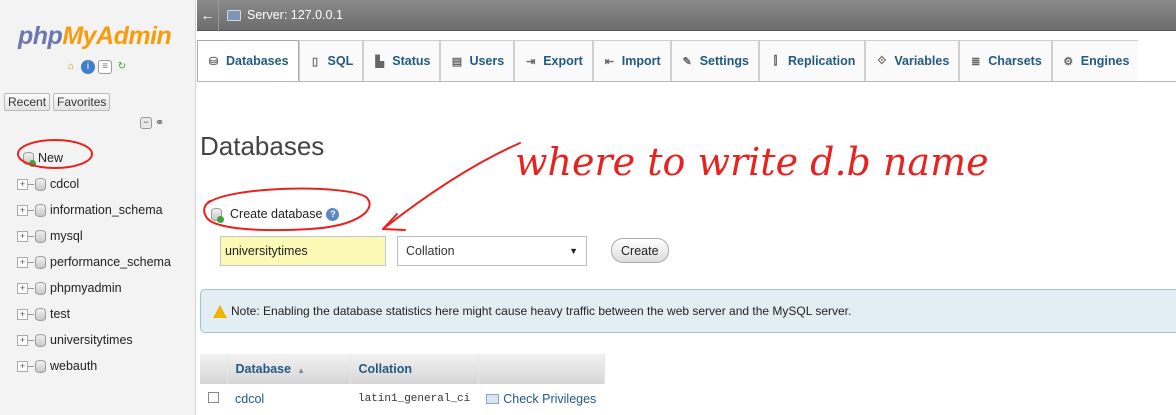 This screenshot has height=415, width=1176. I want to click on tab-export: ⇥ Export, so click(553, 60).